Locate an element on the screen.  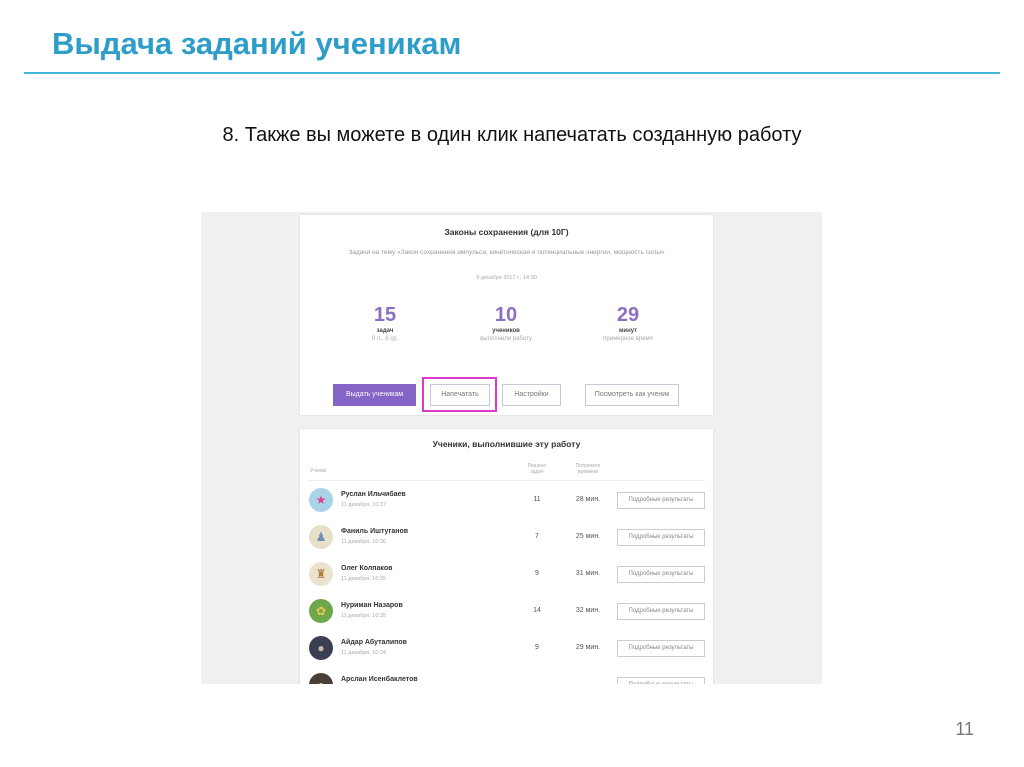
work-date: 9 декабря 2017 г., 14:30 is located at coordinates (506, 278).